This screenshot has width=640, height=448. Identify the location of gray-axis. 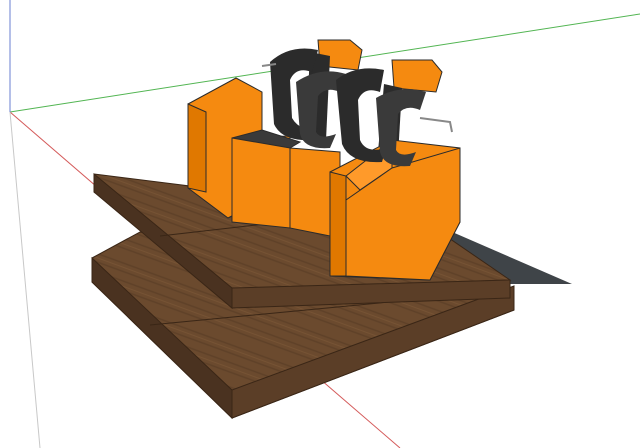
(25, 279).